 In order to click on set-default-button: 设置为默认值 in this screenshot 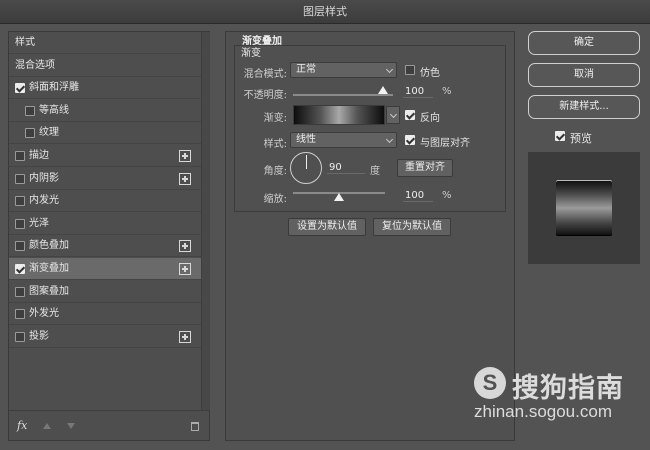, I will do `click(327, 227)`.